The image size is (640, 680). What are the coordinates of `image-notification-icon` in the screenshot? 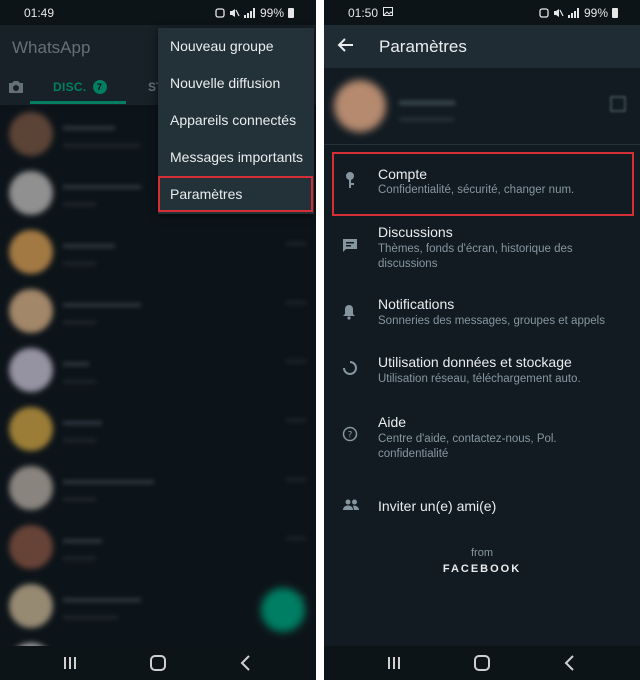 It's located at (388, 11).